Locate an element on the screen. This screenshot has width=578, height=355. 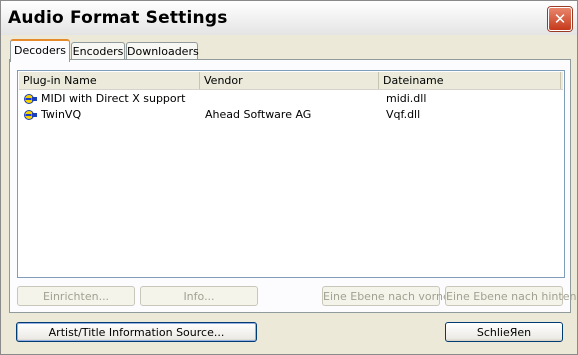
close-button: SchlieЯen is located at coordinates (504, 332).